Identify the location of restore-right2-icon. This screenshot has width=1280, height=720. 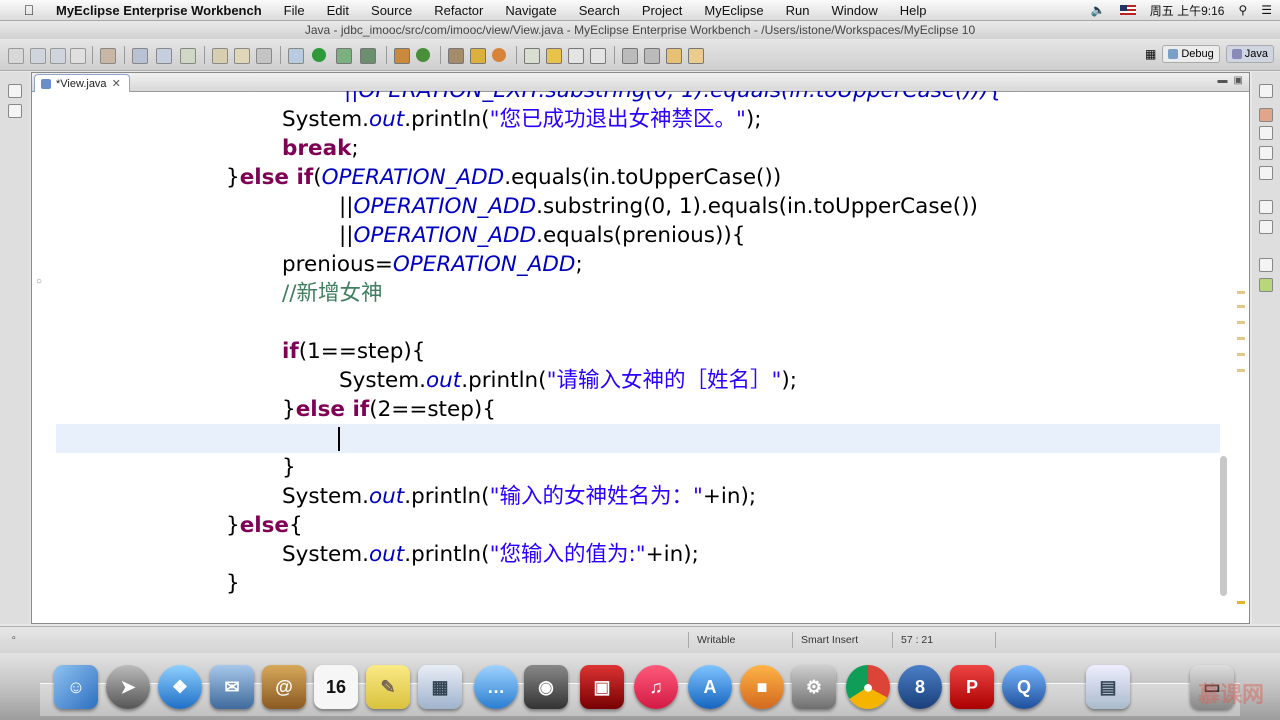
(1266, 207).